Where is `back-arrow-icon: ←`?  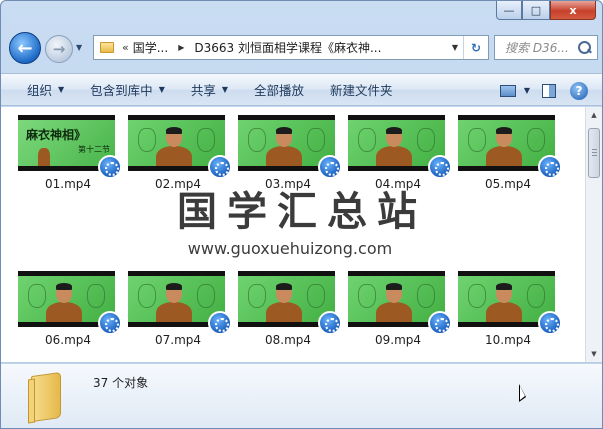
back-arrow-icon: ← is located at coordinates (25, 48).